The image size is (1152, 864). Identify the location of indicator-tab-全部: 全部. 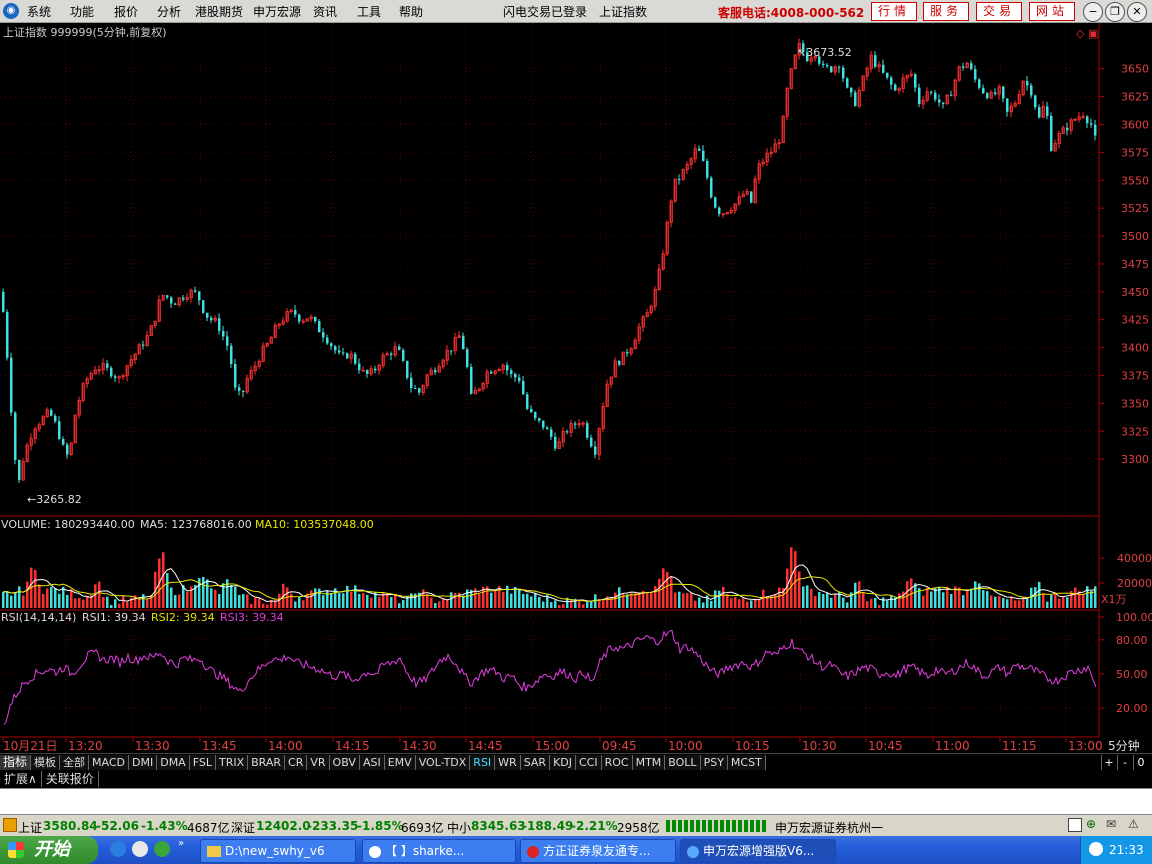
(75, 762).